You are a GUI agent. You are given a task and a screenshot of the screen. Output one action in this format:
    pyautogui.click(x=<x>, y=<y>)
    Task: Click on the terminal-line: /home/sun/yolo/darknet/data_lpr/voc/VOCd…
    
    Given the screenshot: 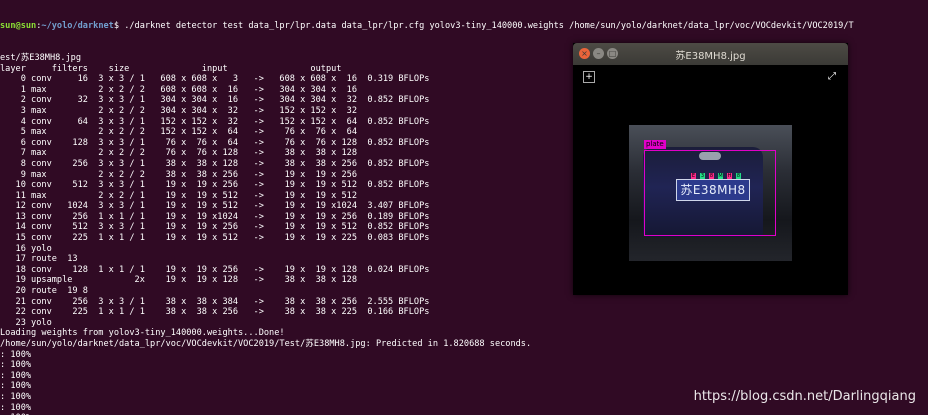 What is the action you would take?
    pyautogui.click(x=266, y=344)
    